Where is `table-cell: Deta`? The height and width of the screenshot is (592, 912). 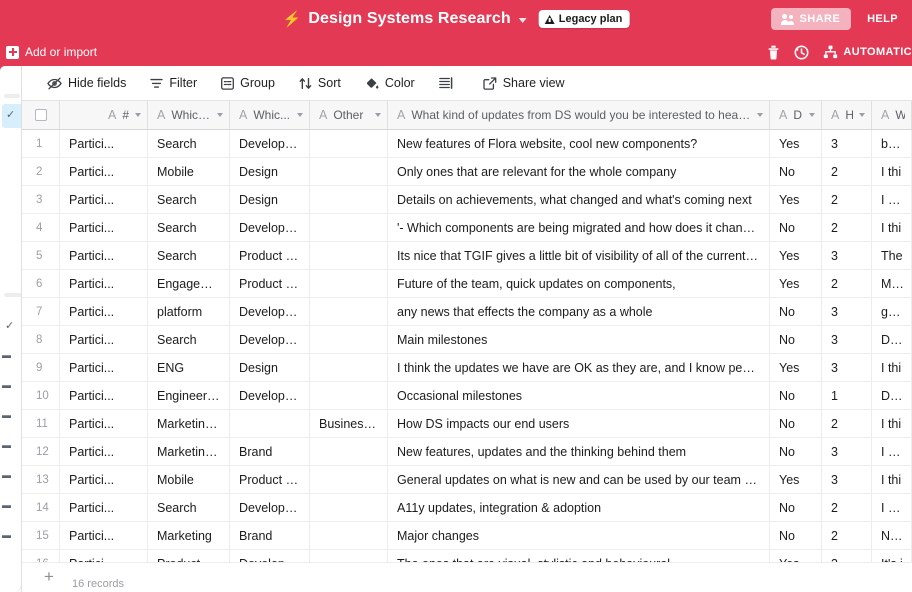
table-cell: Deta is located at coordinates (892, 339).